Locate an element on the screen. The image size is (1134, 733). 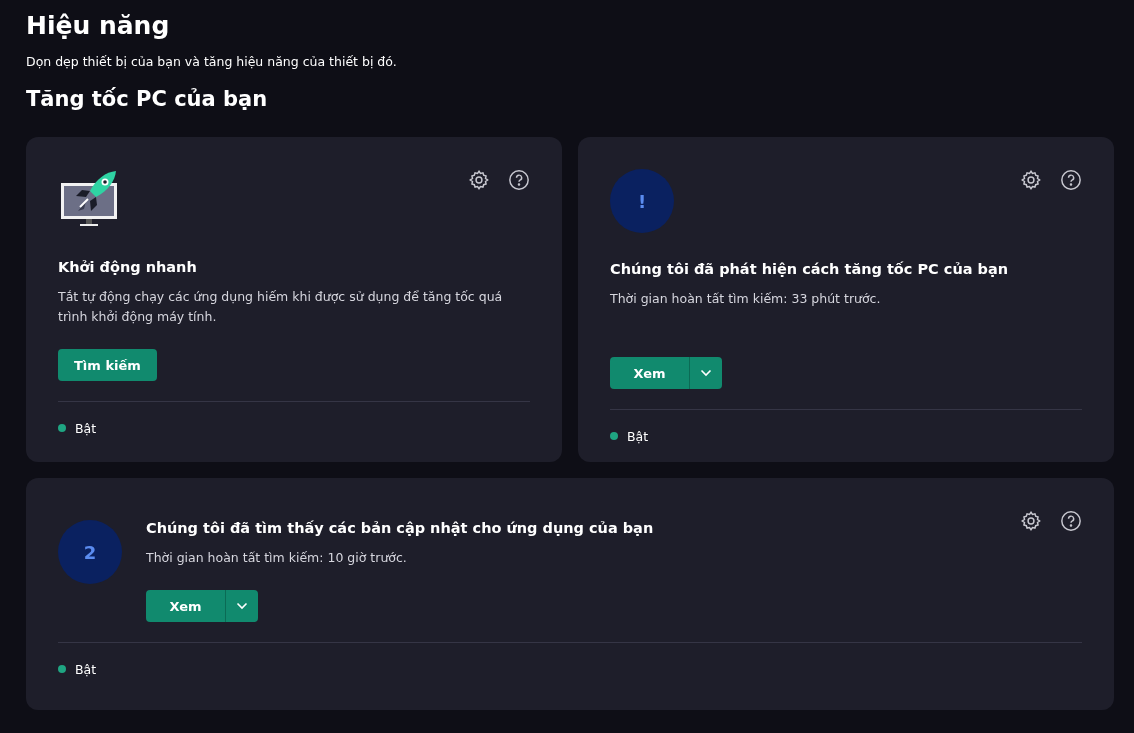
page-subtitle: Dọn dẹp thiết bị của bạn và tăng hiệu năng của thiết bị đó. is located at coordinates (211, 61).